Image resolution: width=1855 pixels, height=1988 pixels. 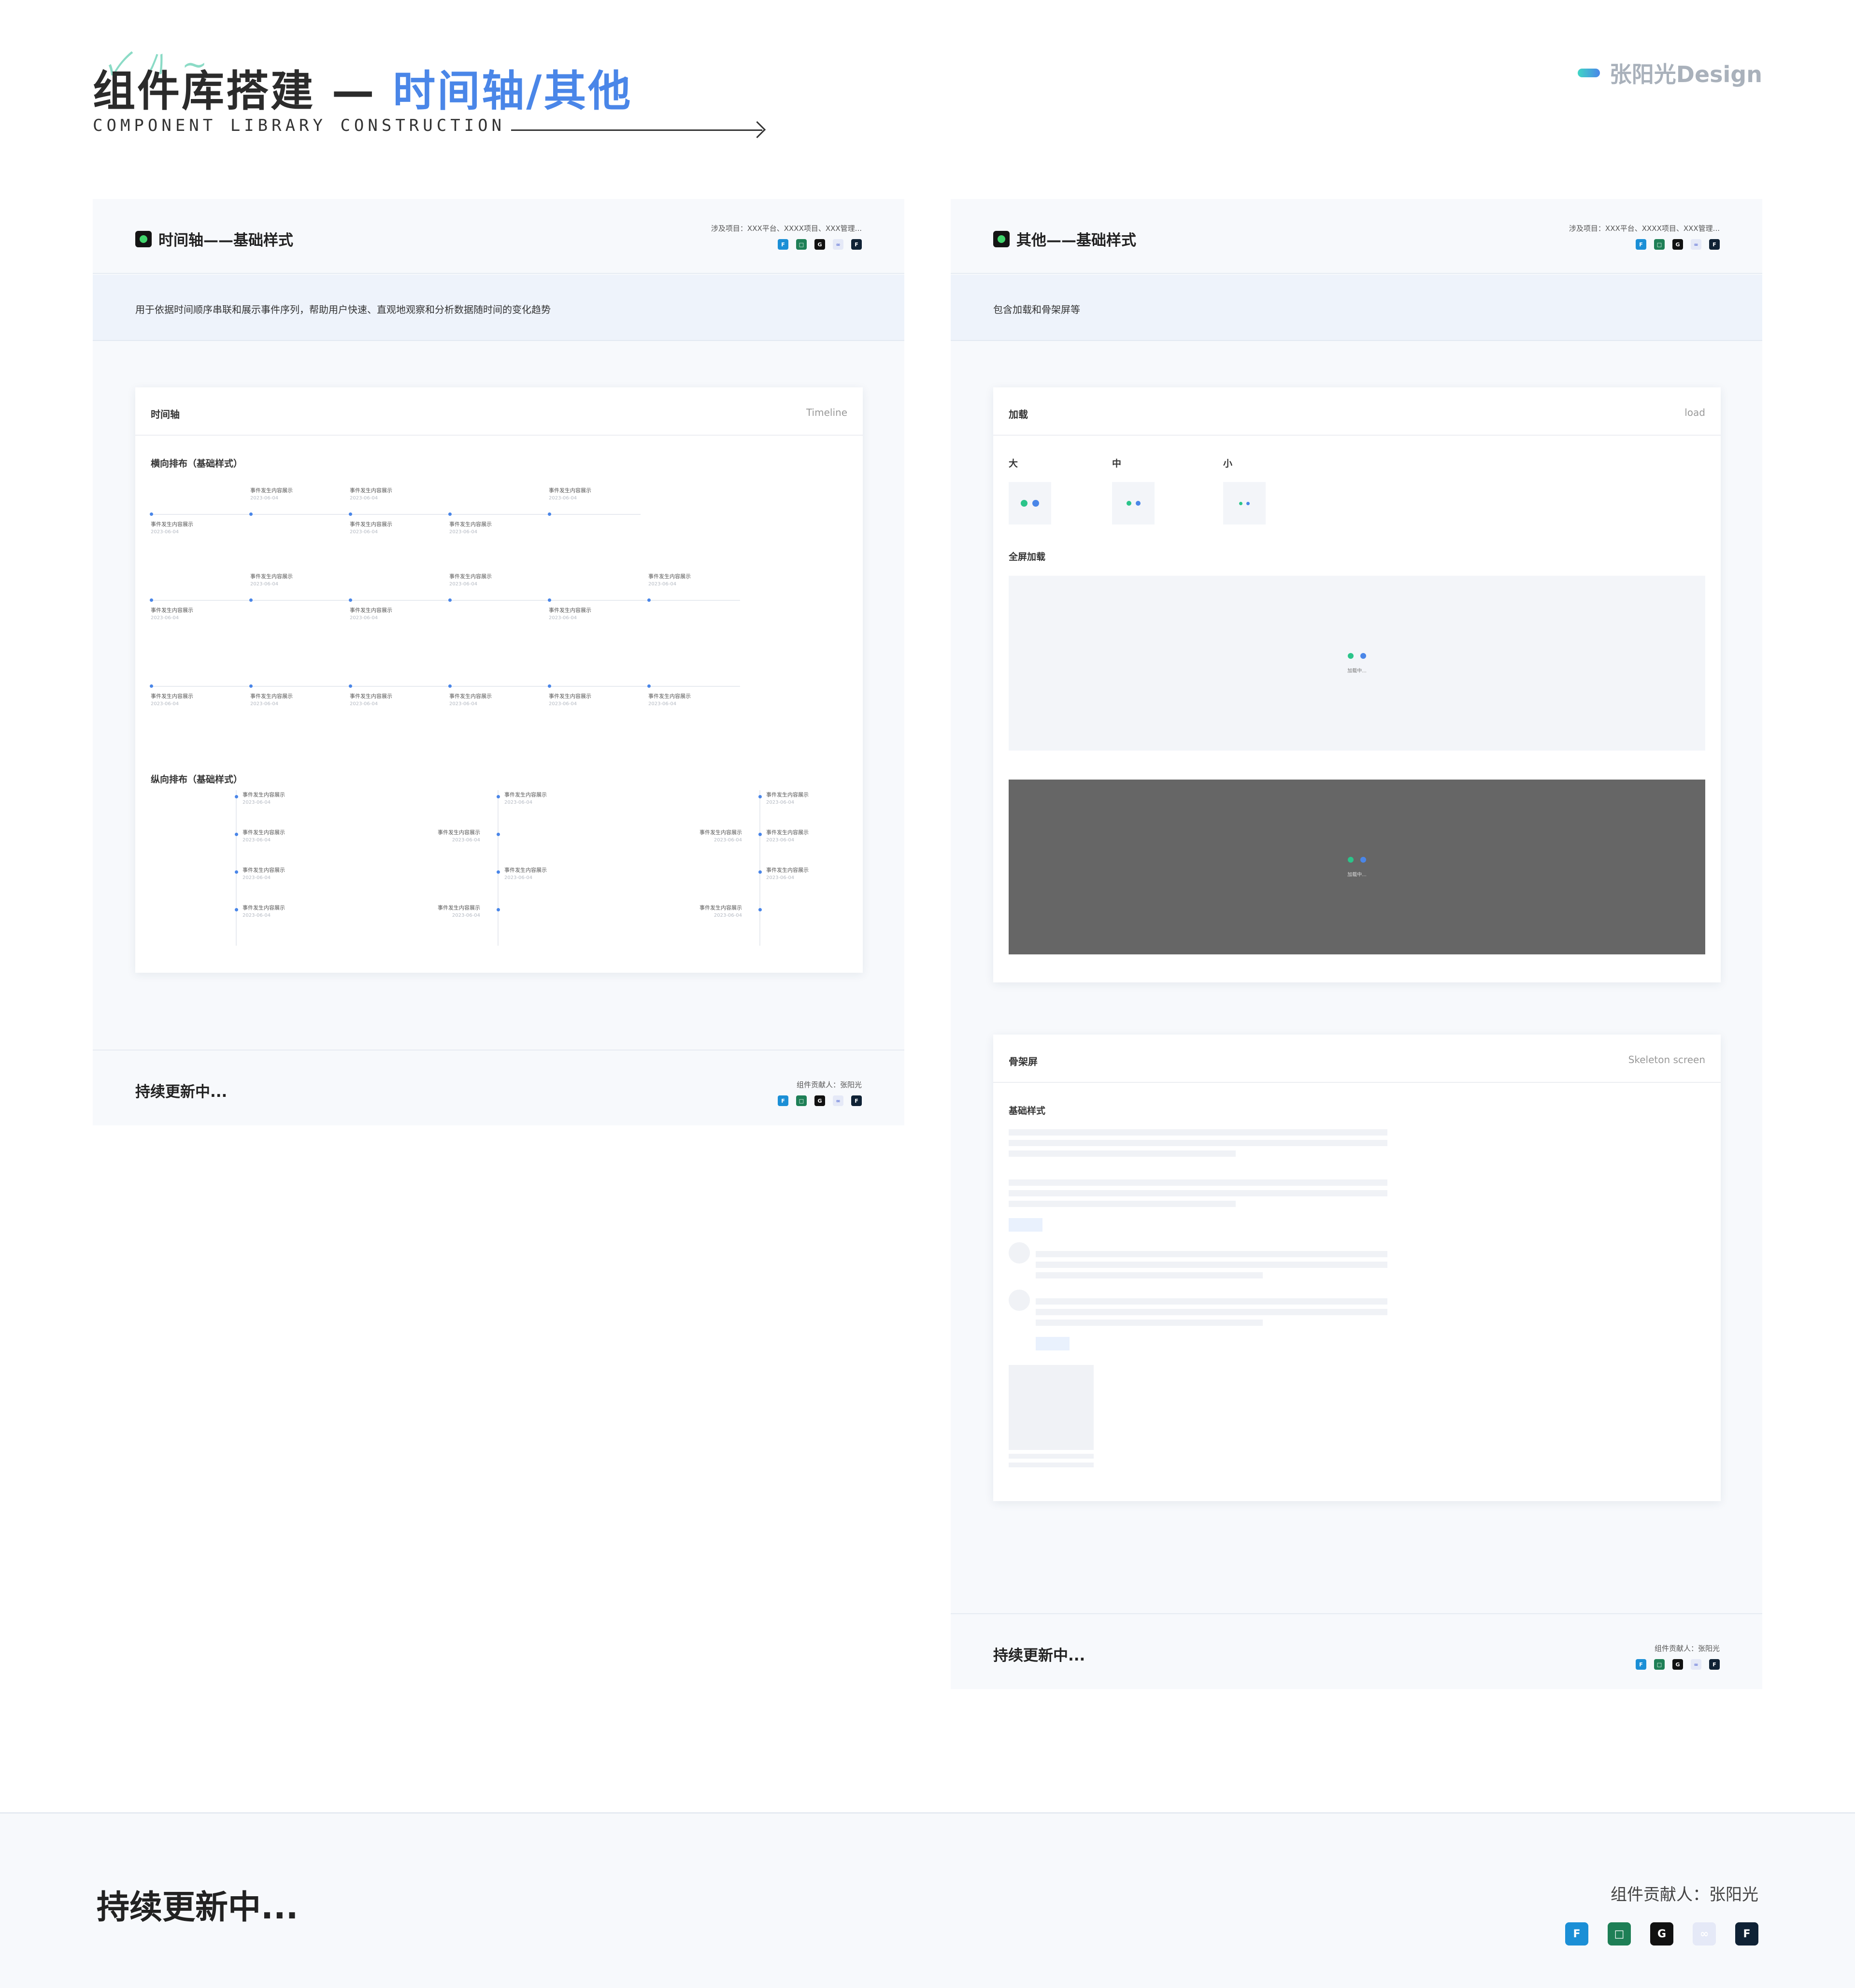 I want to click on contributor: 组件贡献人：张阳光, so click(x=829, y=1084).